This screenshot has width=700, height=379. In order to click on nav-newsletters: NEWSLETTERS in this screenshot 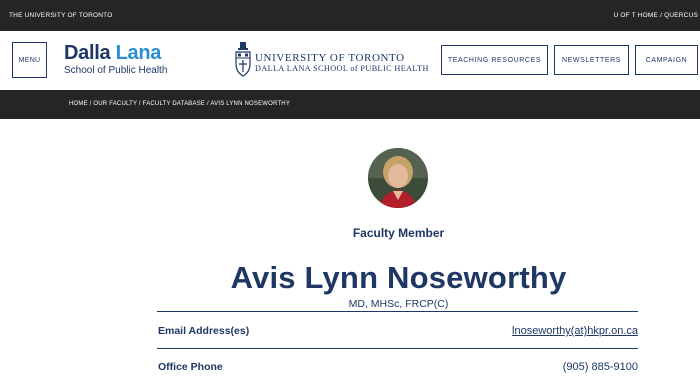, I will do `click(591, 60)`.